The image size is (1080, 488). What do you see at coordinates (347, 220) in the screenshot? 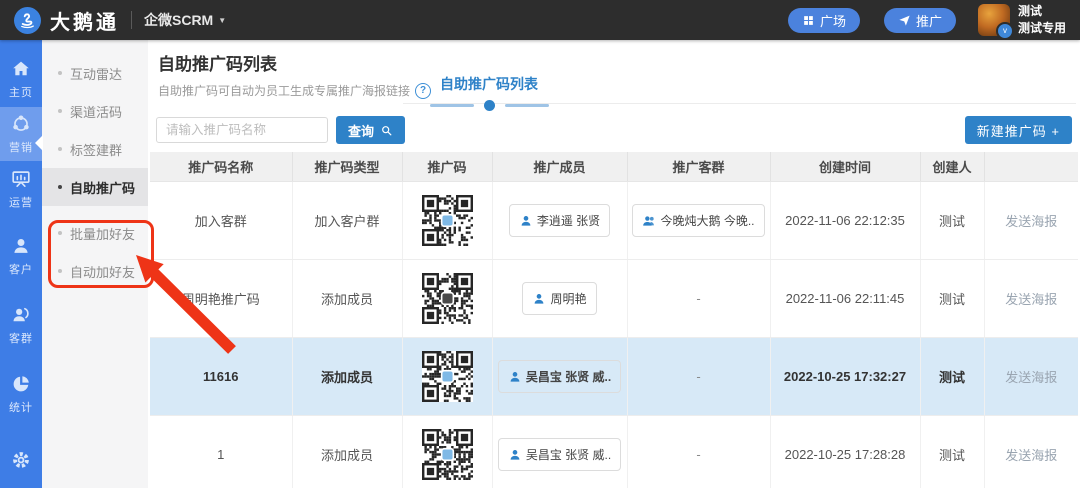
I see `promo-type-cell: 加入客户群` at bounding box center [347, 220].